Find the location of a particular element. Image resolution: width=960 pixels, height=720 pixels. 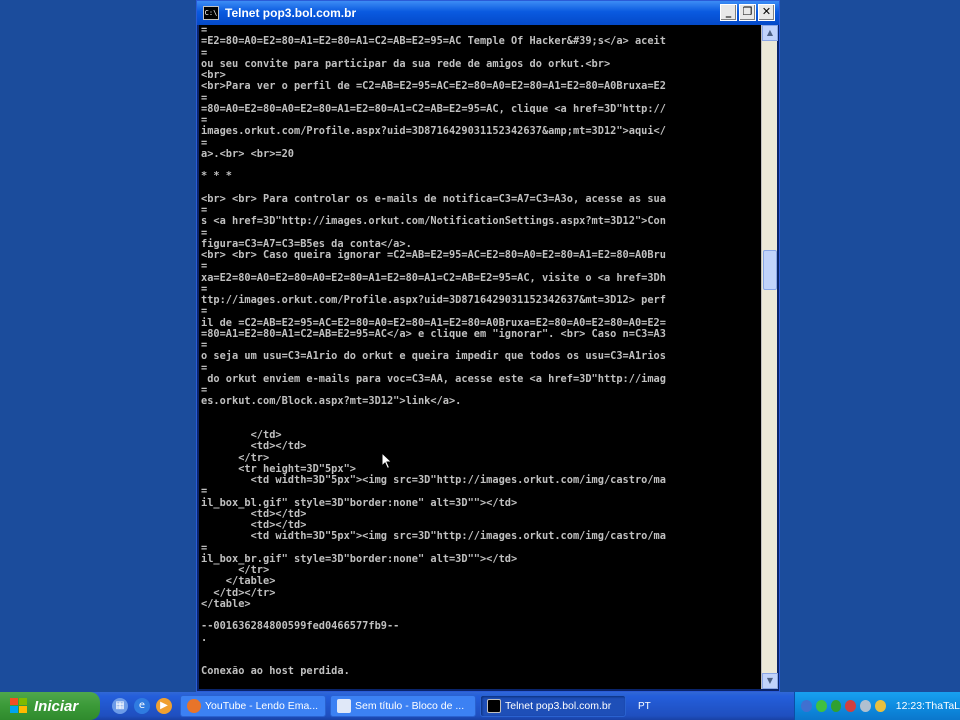

language-indicator: PT is located at coordinates (644, 706).